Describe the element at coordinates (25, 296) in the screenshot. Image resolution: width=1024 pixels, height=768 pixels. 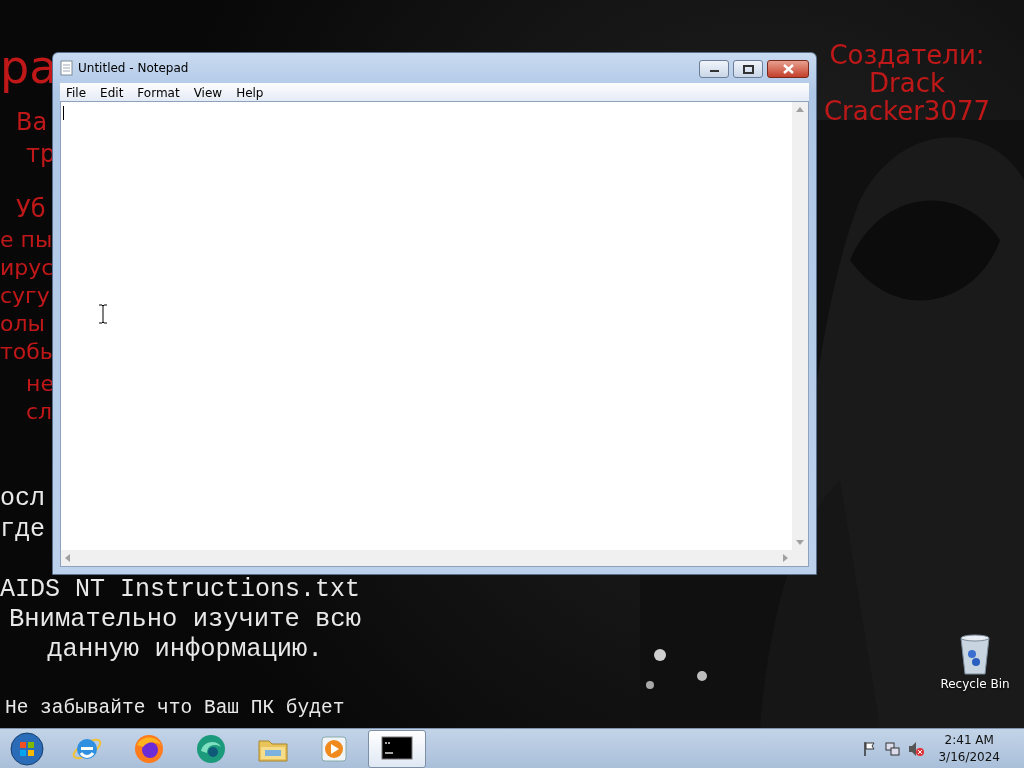
I see `wallpaper-text: сугу` at that location.